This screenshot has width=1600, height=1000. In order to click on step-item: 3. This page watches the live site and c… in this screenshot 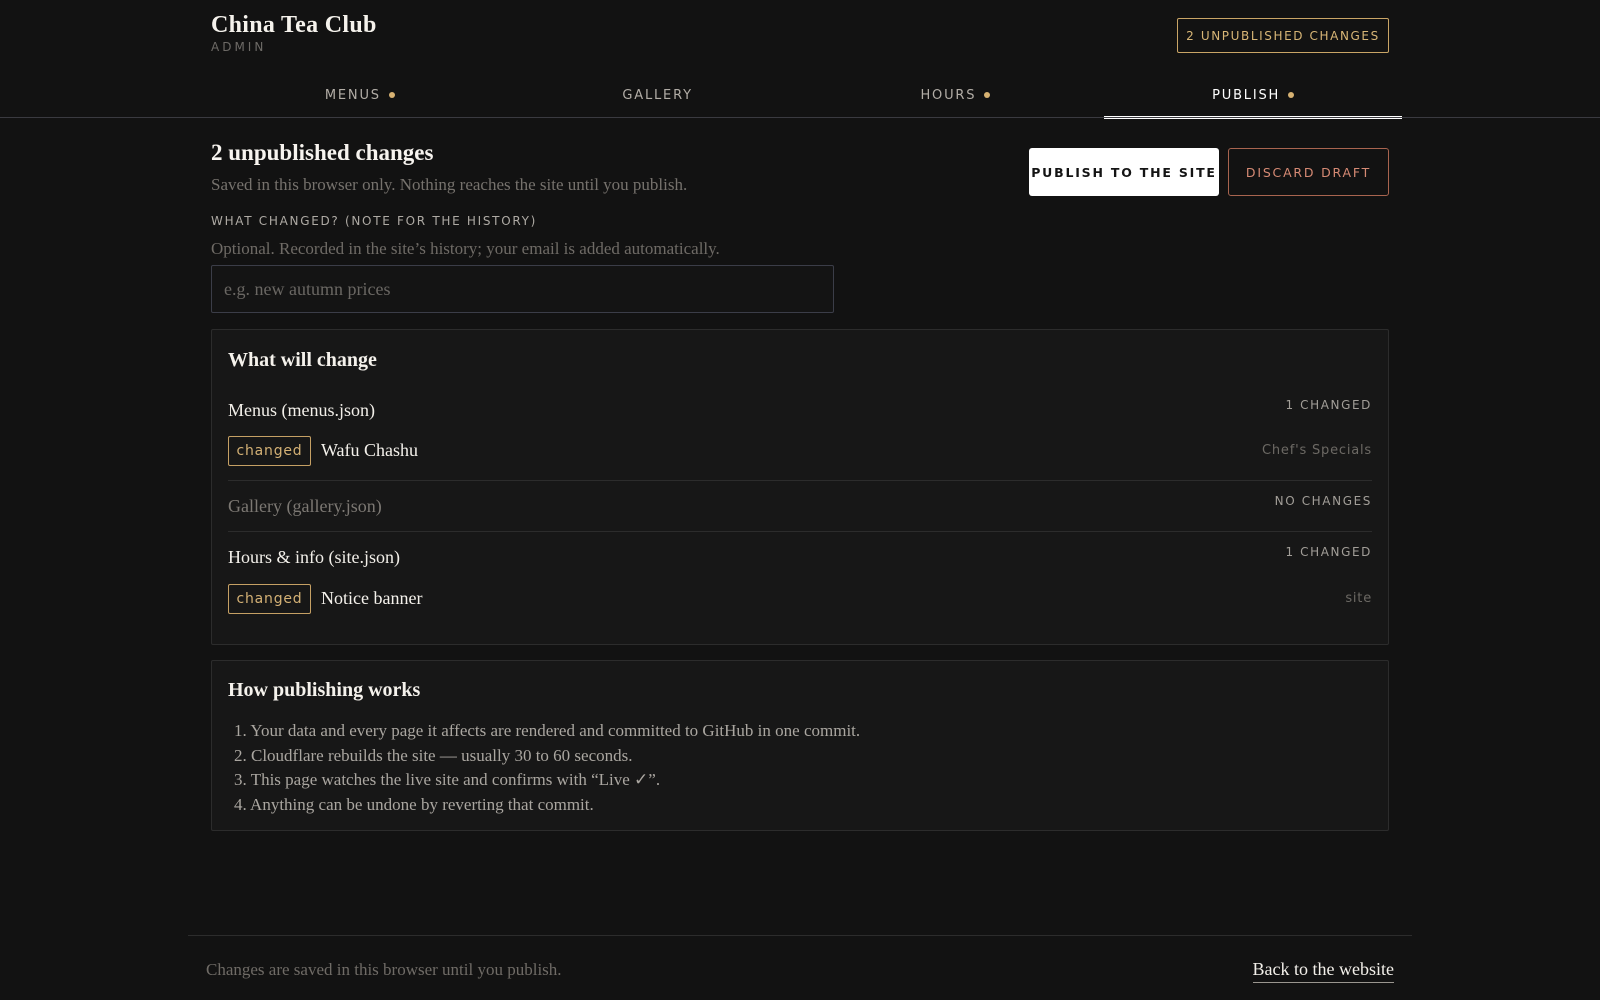, I will do `click(447, 779)`.